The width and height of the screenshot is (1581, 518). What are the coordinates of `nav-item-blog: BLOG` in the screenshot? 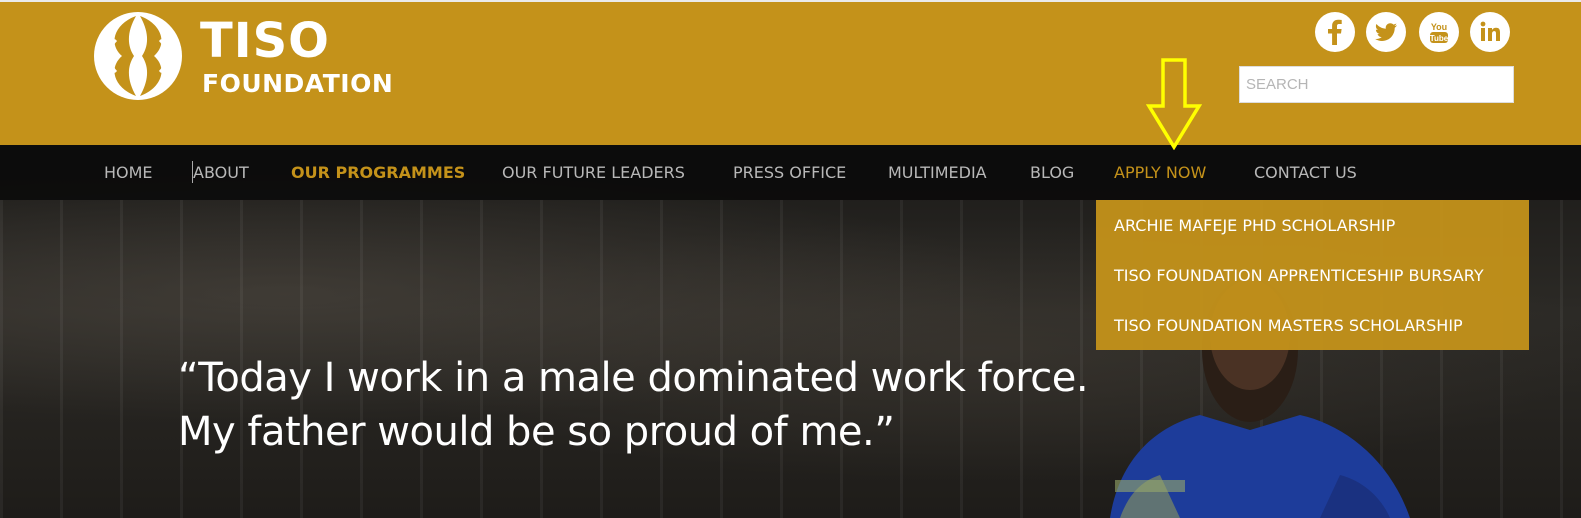 It's located at (1052, 172).